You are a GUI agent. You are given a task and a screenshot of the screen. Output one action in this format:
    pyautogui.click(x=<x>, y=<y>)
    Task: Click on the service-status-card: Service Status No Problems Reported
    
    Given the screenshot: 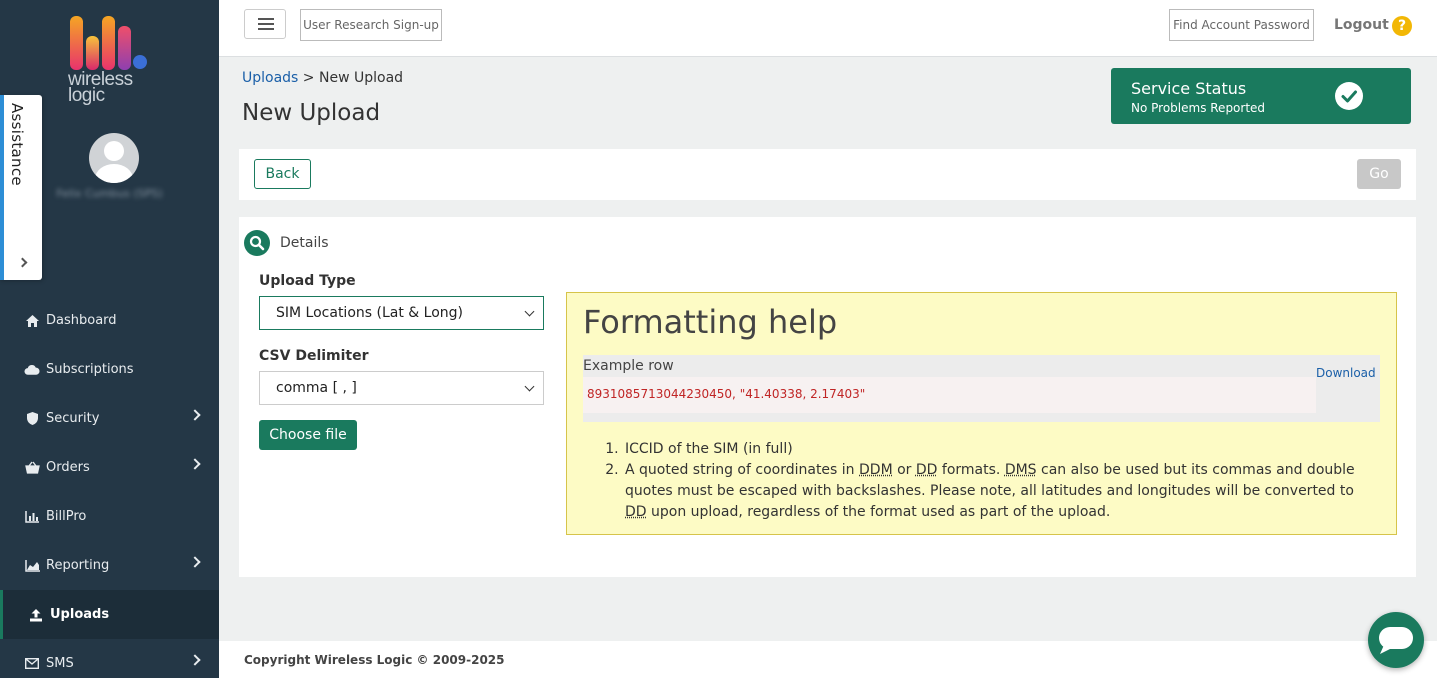 What is the action you would take?
    pyautogui.click(x=1261, y=96)
    